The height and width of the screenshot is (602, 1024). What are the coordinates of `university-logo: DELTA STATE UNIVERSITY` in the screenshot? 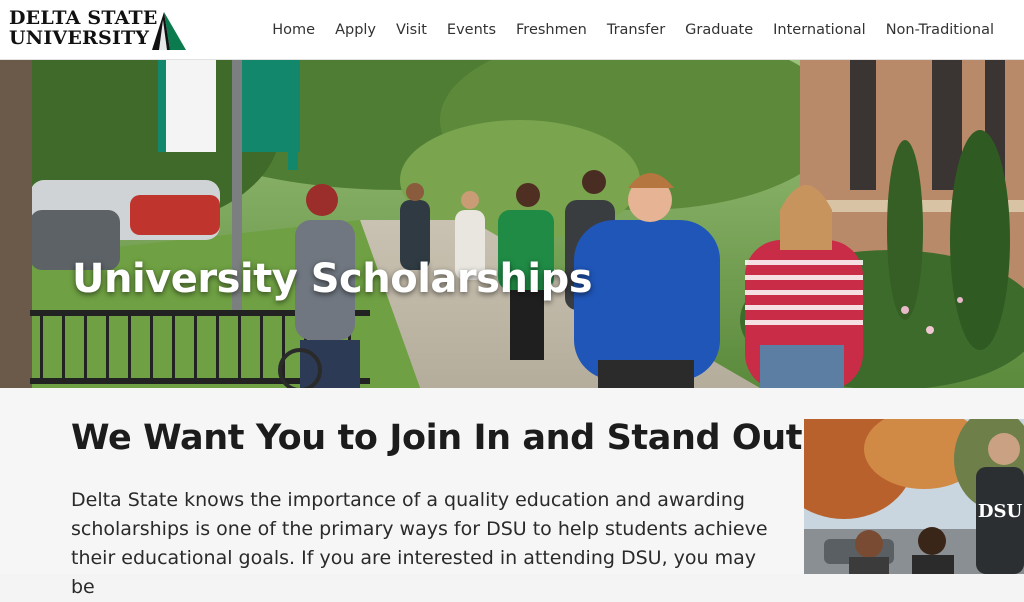 It's located at (97, 30).